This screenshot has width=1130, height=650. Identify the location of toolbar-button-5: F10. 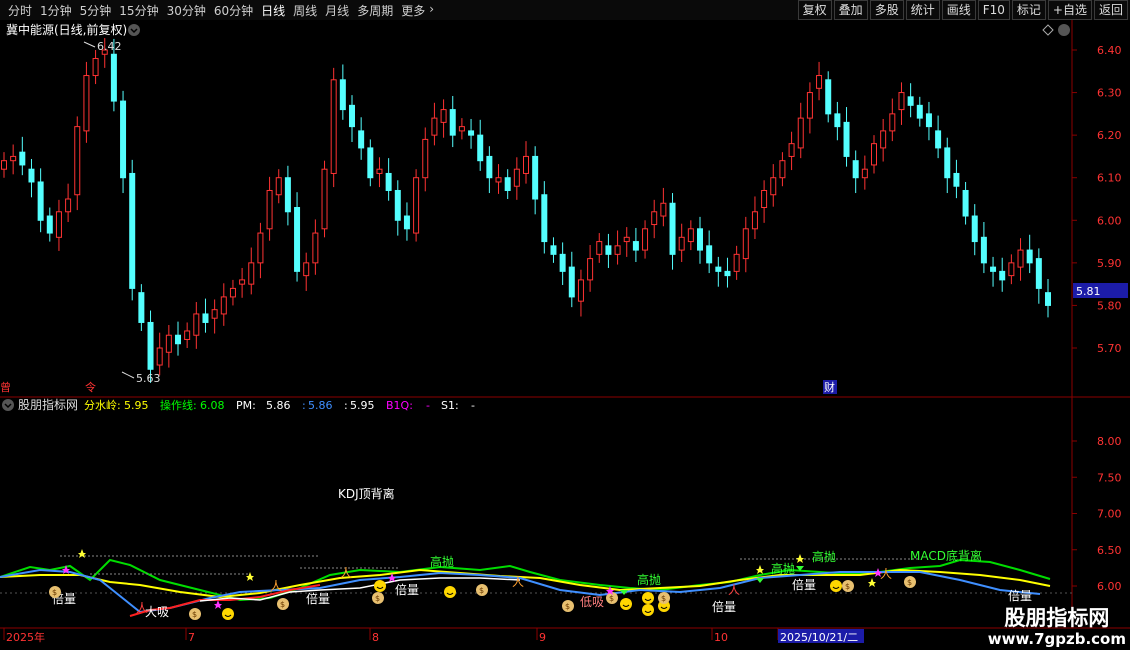
(993, 10).